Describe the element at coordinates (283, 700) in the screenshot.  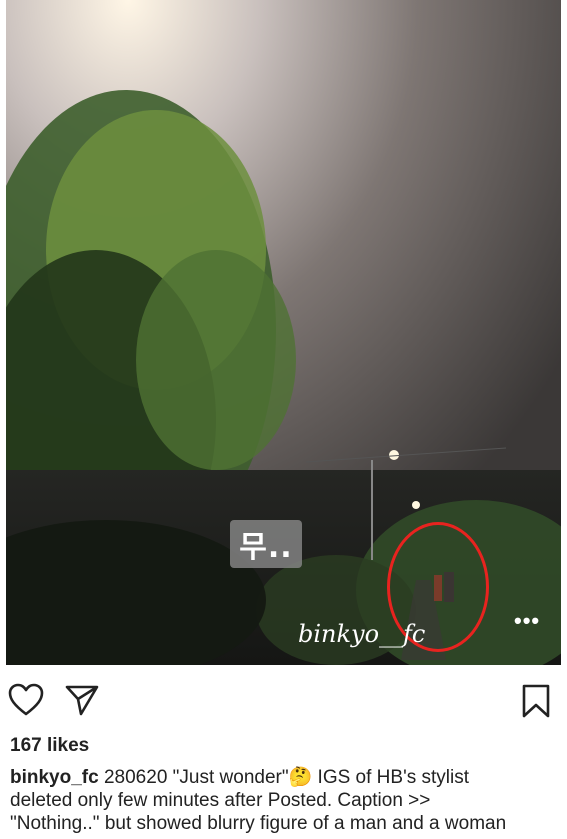
I see `action-bar` at that location.